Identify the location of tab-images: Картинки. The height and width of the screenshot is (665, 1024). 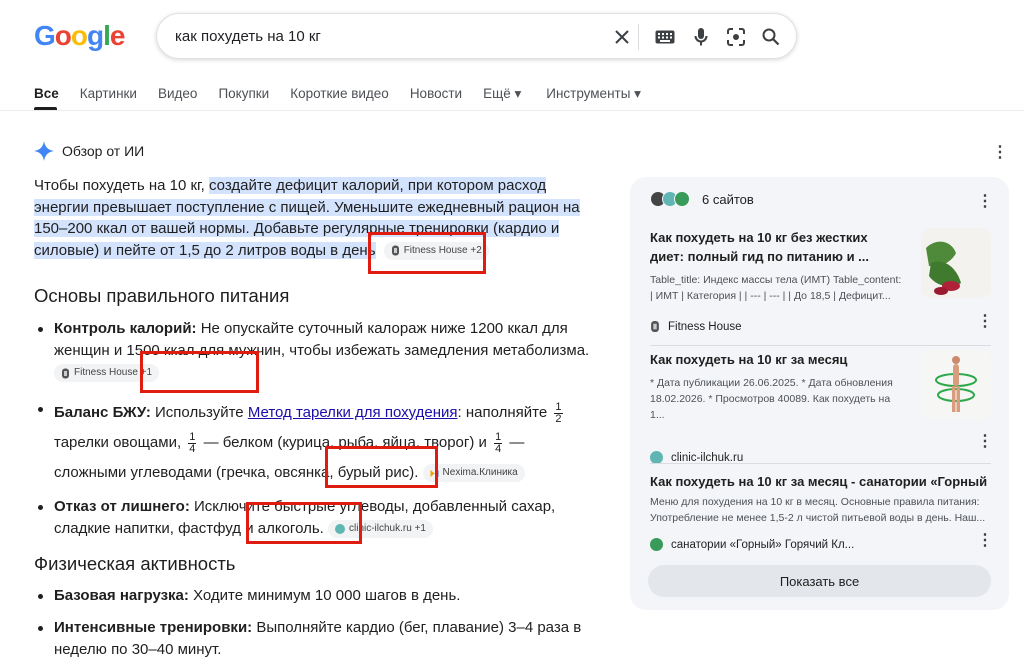
(108, 97).